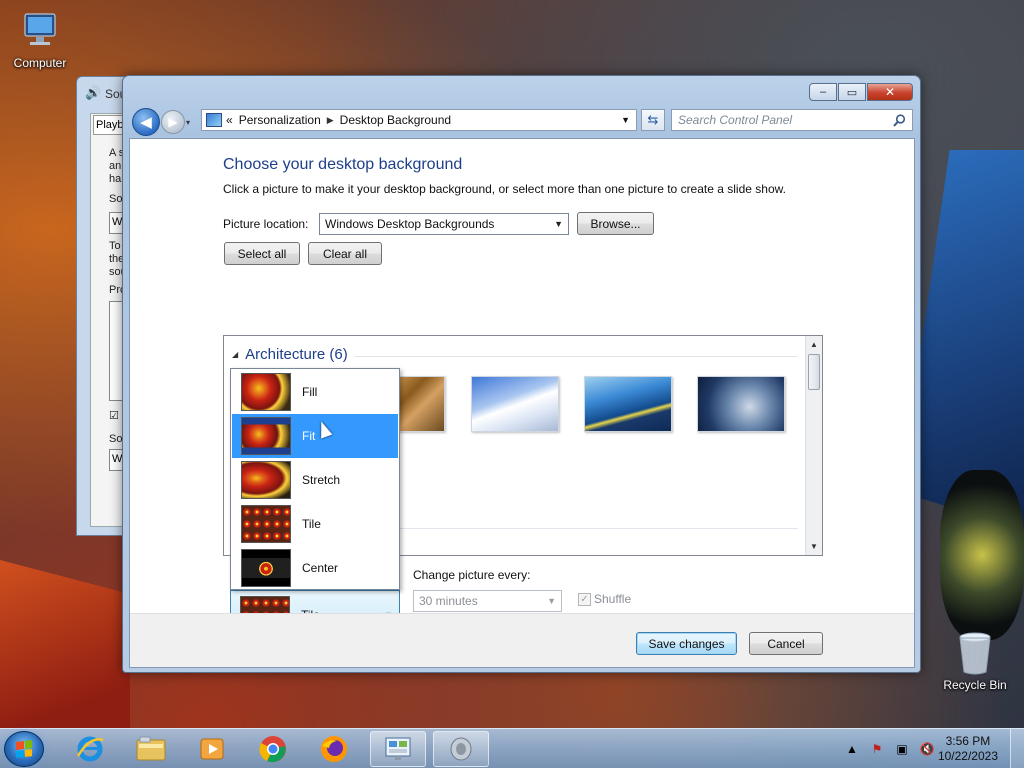  Describe the element at coordinates (311, 524) in the screenshot. I see `option-label: Tile` at that location.